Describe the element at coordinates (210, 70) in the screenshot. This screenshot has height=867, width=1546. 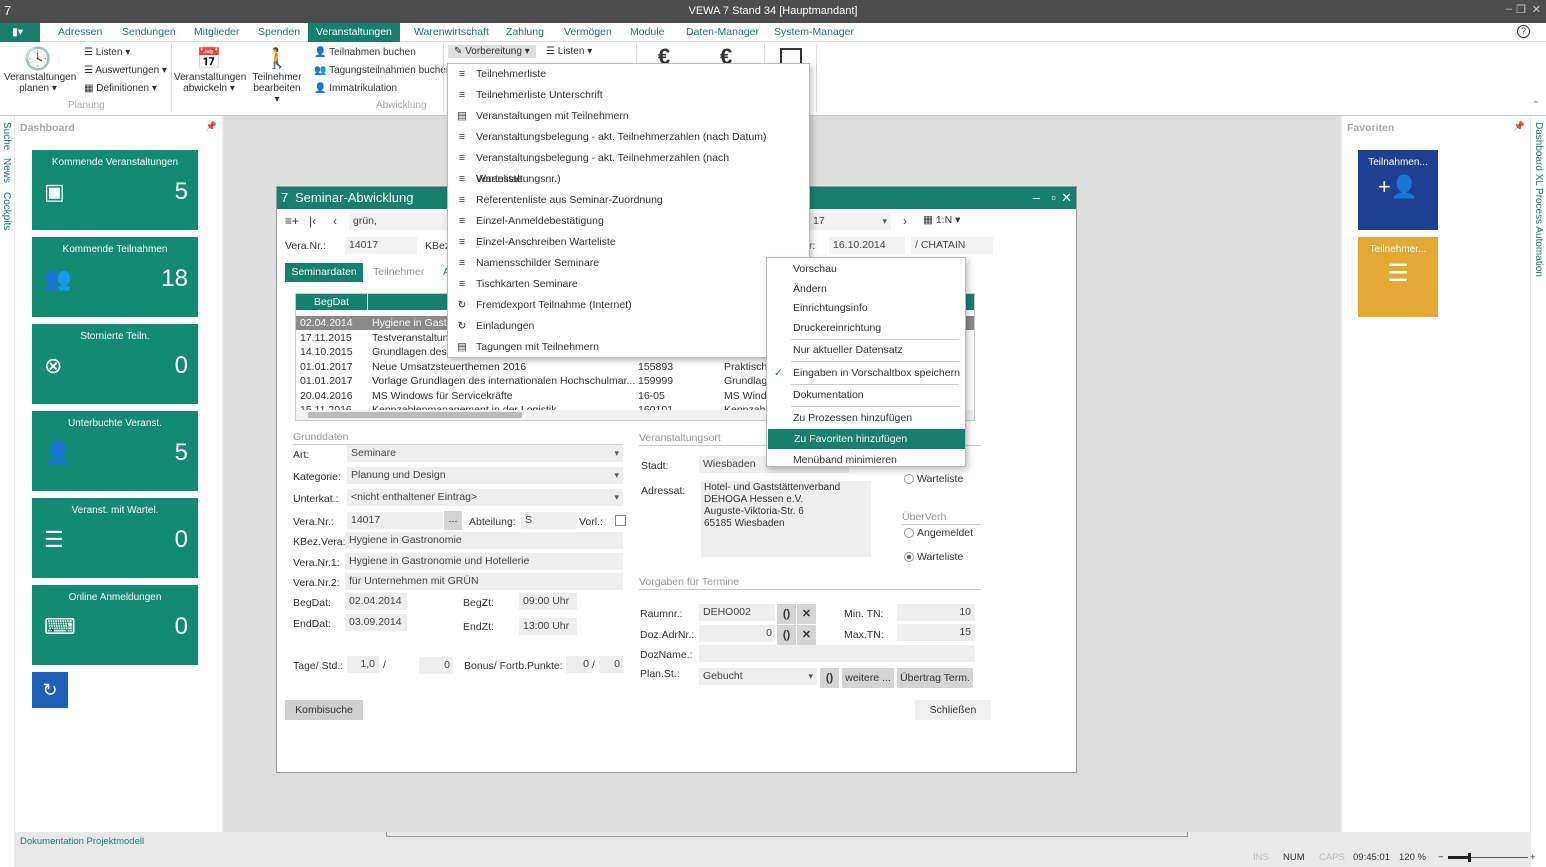
I see `veranstaltungen-abwickeln-button: 📅 Veranstaltungen abwickeln ▾` at that location.